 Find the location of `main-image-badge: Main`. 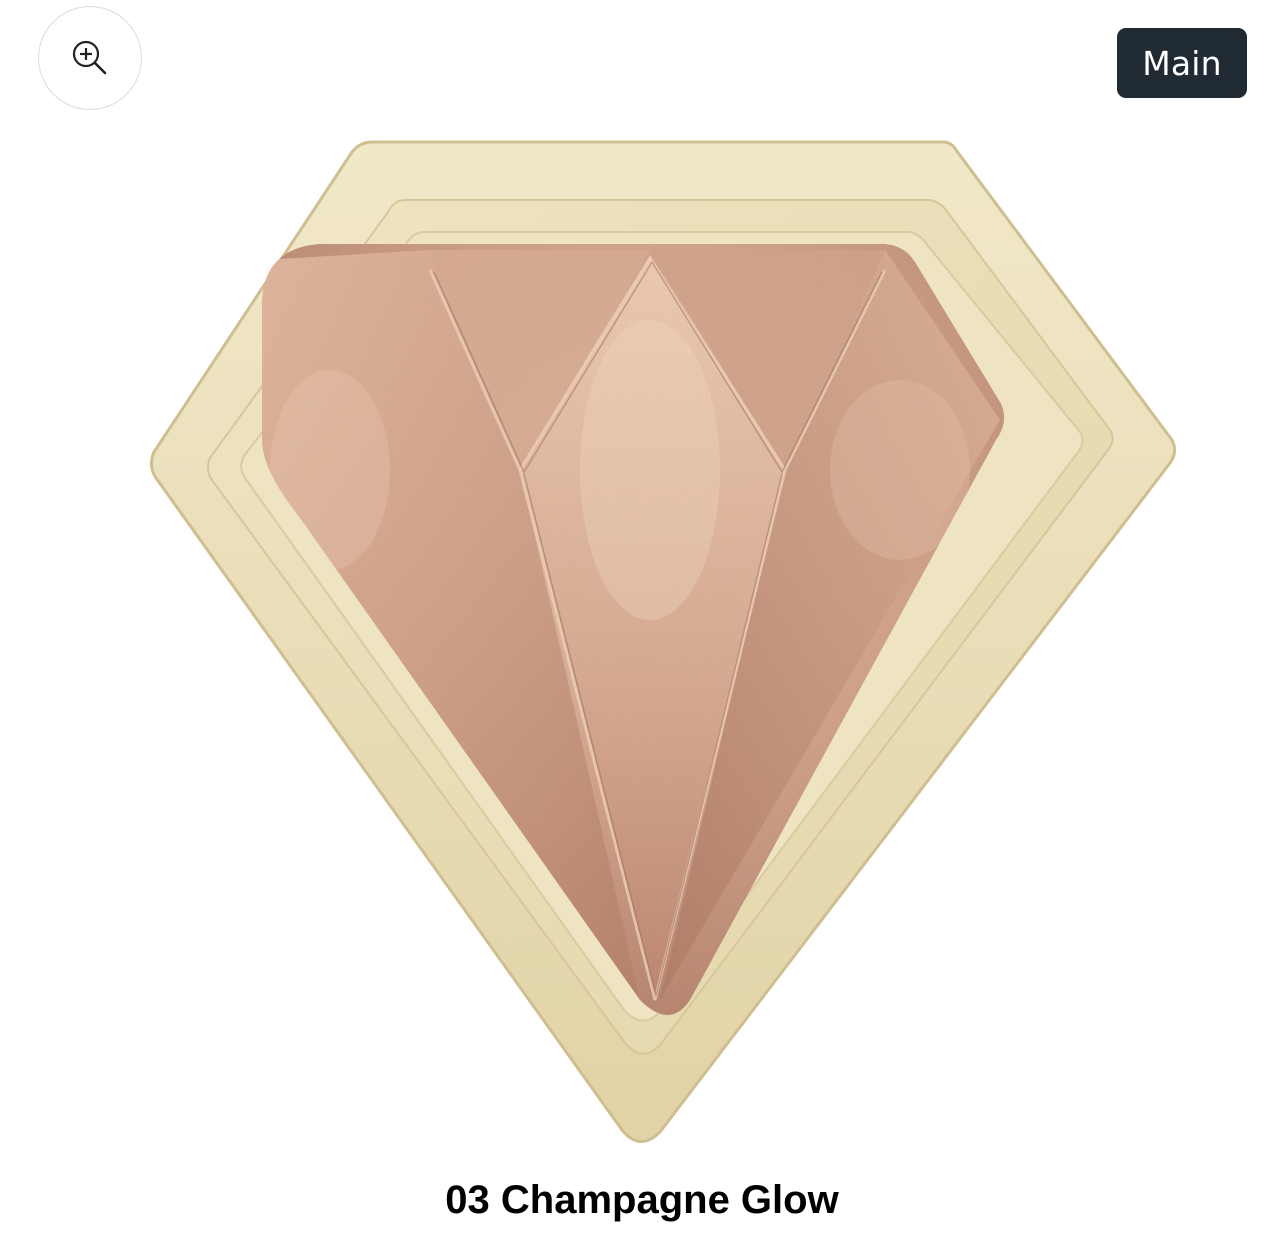

main-image-badge: Main is located at coordinates (1182, 63).